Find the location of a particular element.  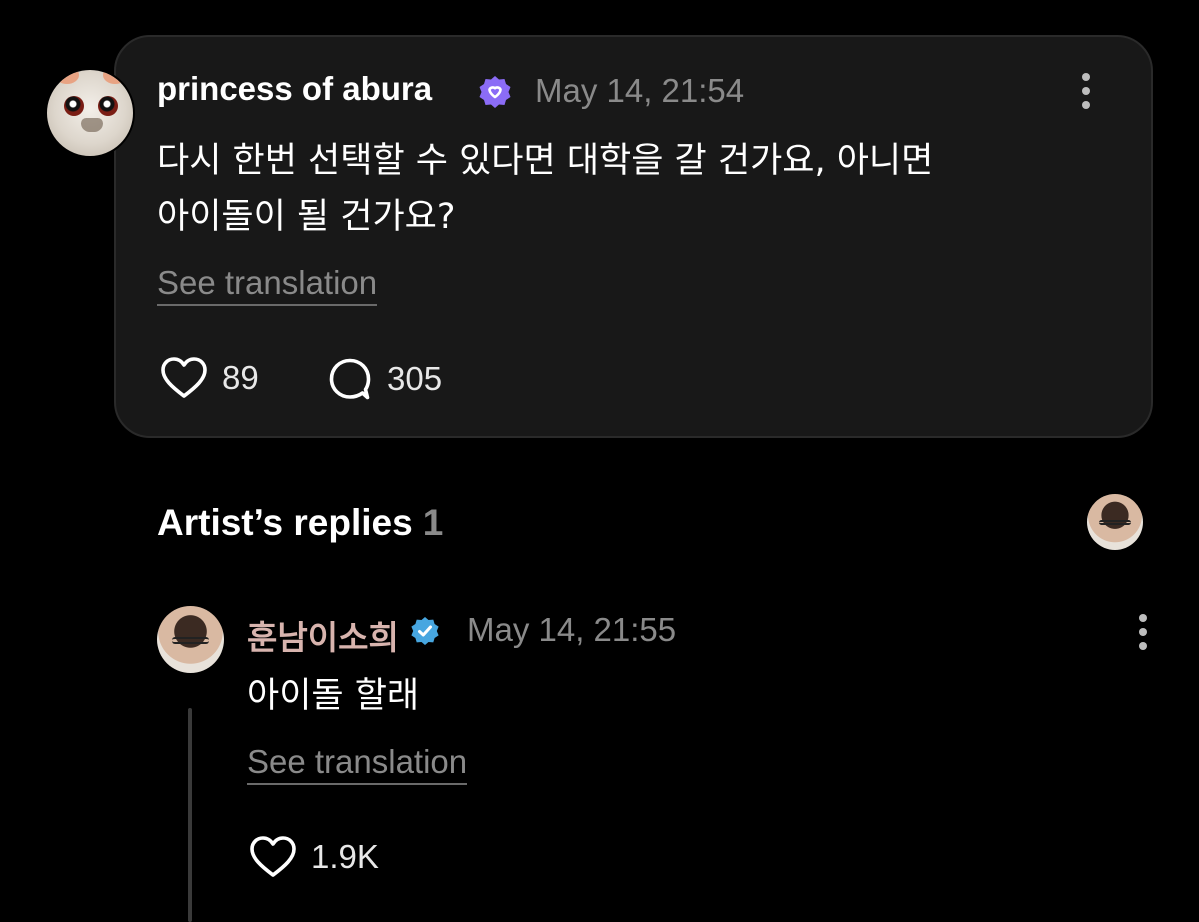

artist-replies-heading: Artist’s replies 1 is located at coordinates (300, 523).